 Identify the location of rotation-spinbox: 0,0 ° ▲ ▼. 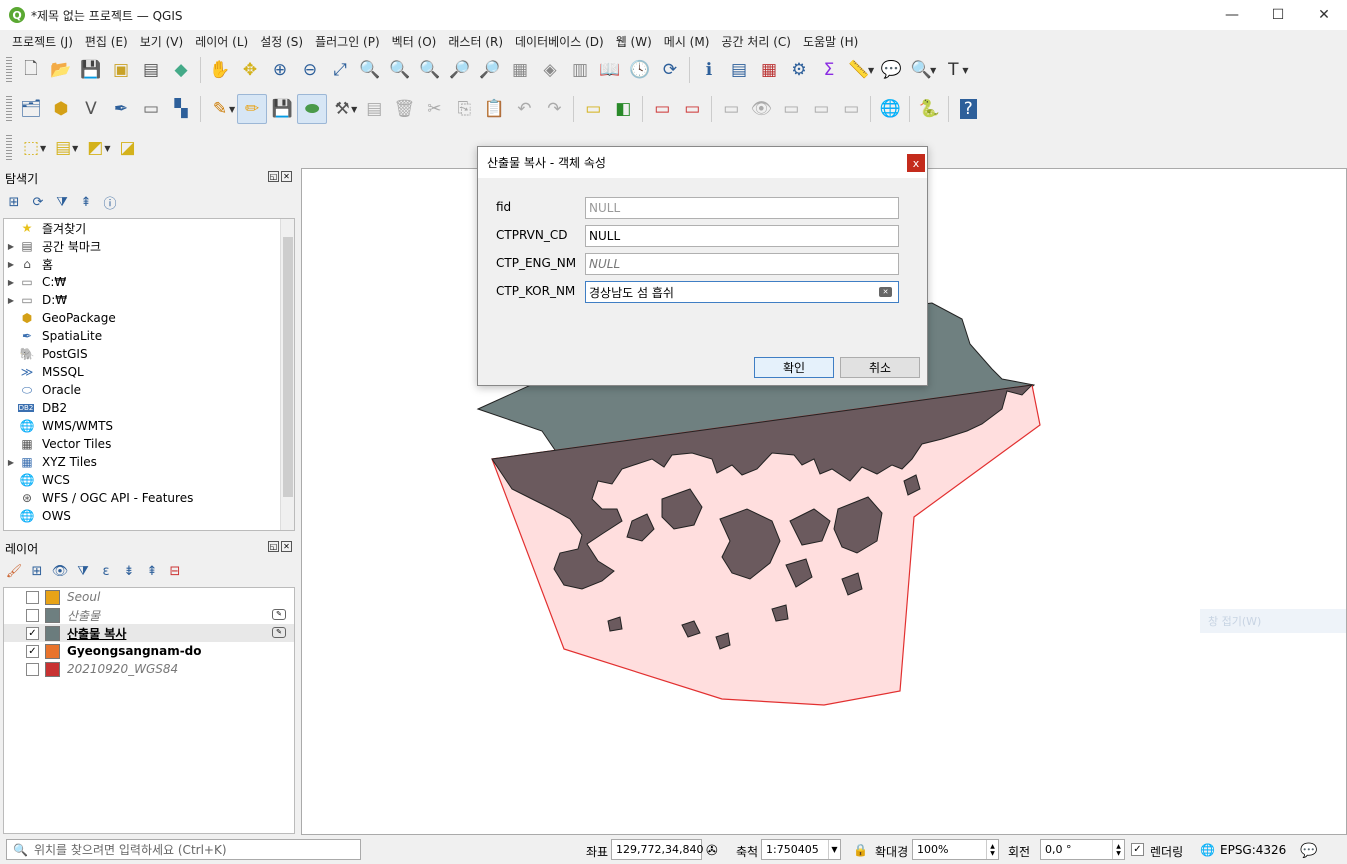
(1082, 849).